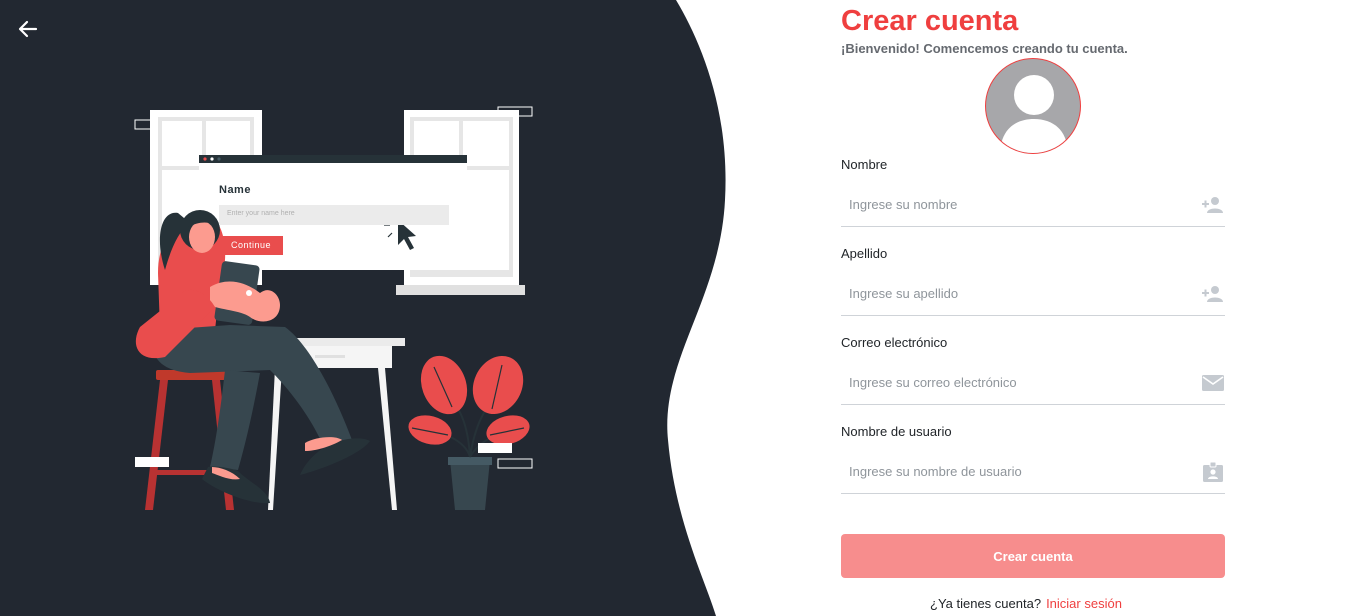 This screenshot has height=616, width=1366. Describe the element at coordinates (986, 603) in the screenshot. I see `login-prompt-text: ¿Ya tienes cuenta?` at that location.